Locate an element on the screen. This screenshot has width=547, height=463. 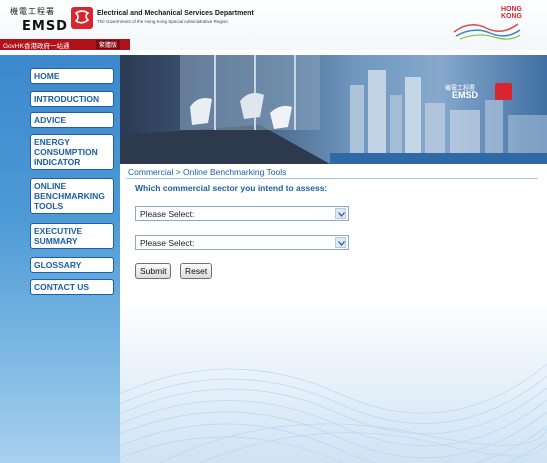
subsector-select-value: Please Select: is located at coordinates (167, 243).